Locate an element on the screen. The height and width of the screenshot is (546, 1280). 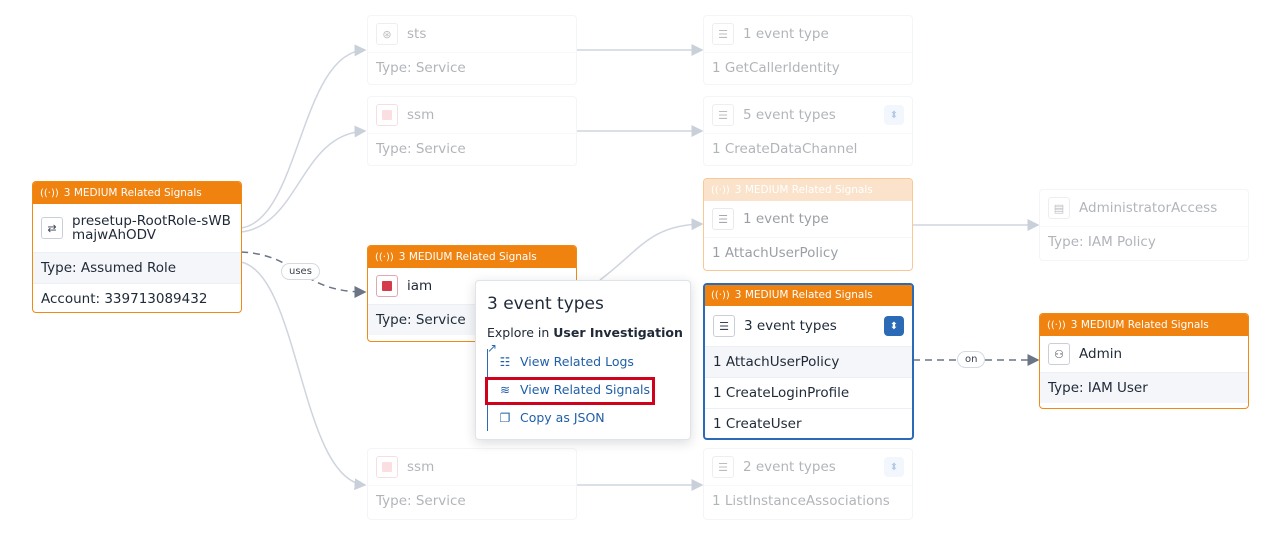
node-name: Admin is located at coordinates (1101, 354).